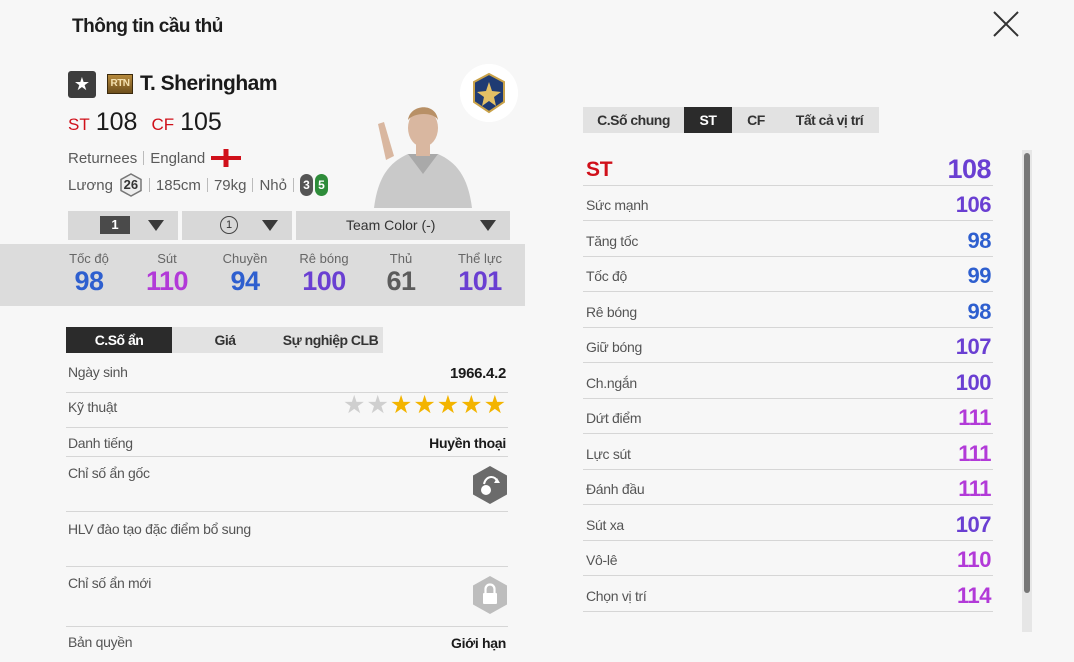 The width and height of the screenshot is (1074, 662). What do you see at coordinates (167, 258) in the screenshot?
I see `stat-label: Sút` at bounding box center [167, 258].